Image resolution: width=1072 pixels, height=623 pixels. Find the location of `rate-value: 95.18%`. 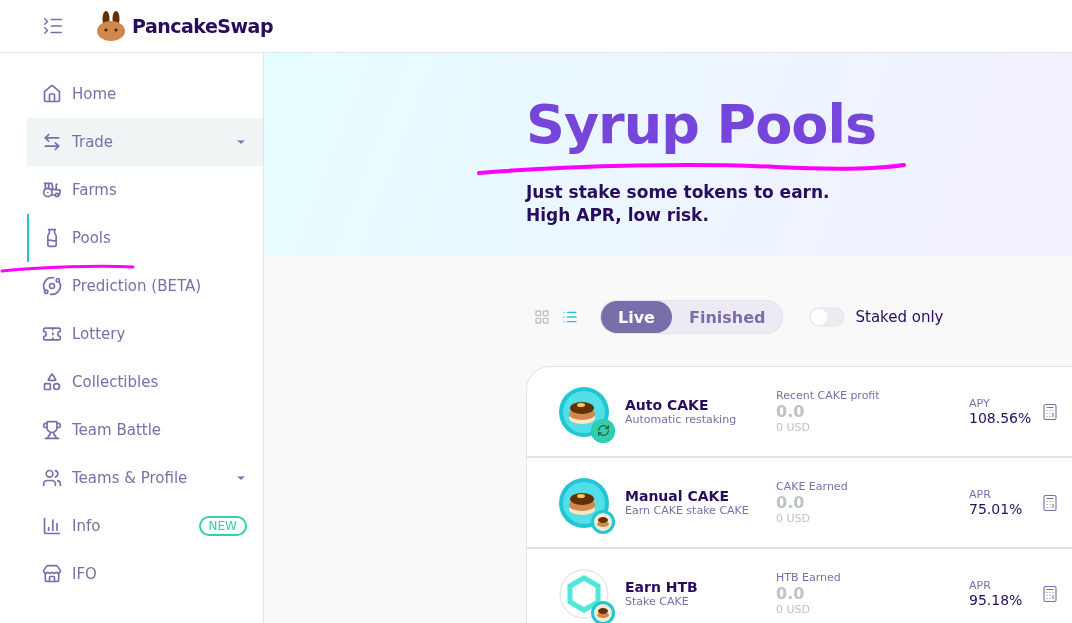

rate-value: 95.18% is located at coordinates (996, 600).